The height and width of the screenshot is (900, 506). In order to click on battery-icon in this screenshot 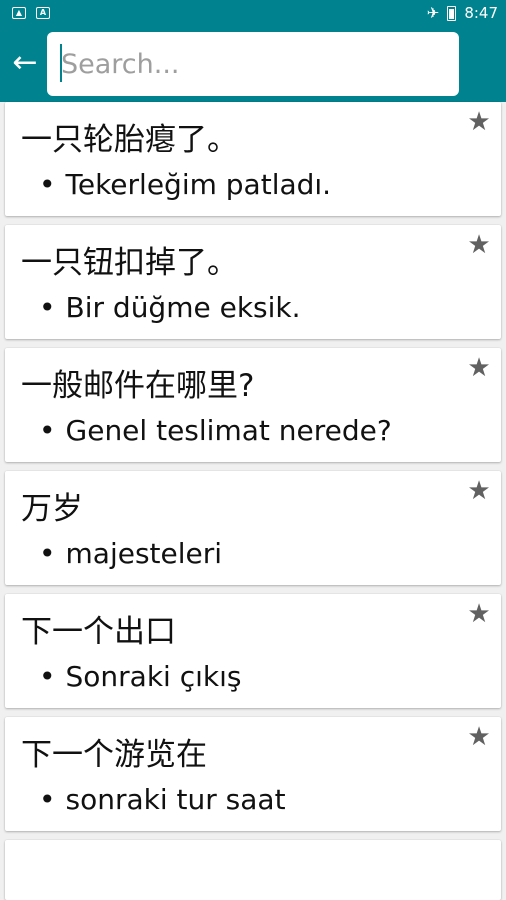, I will do `click(452, 13)`.